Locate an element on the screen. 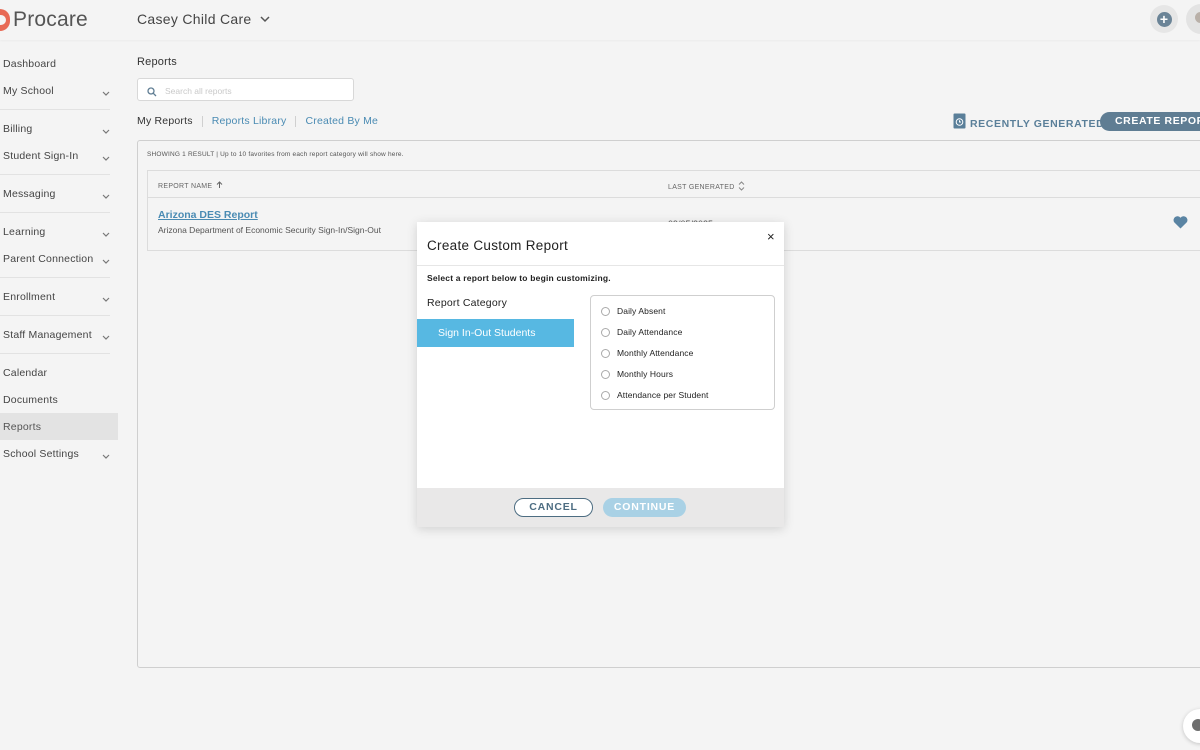 This screenshot has width=1200, height=750. sidebar-item-parent-connection: Parent Connection is located at coordinates (59, 258).